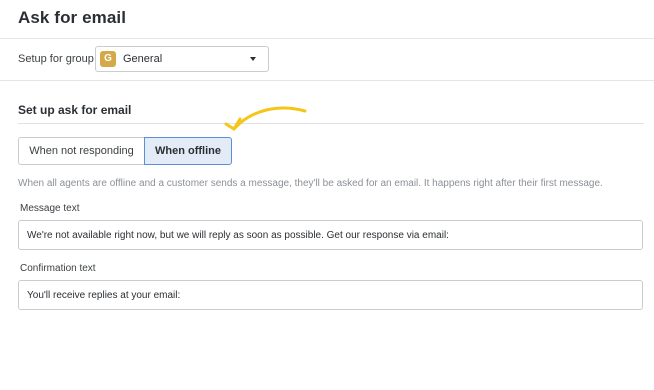 The width and height of the screenshot is (654, 390). Describe the element at coordinates (72, 17) in the screenshot. I see `page-title: Ask for email` at that location.